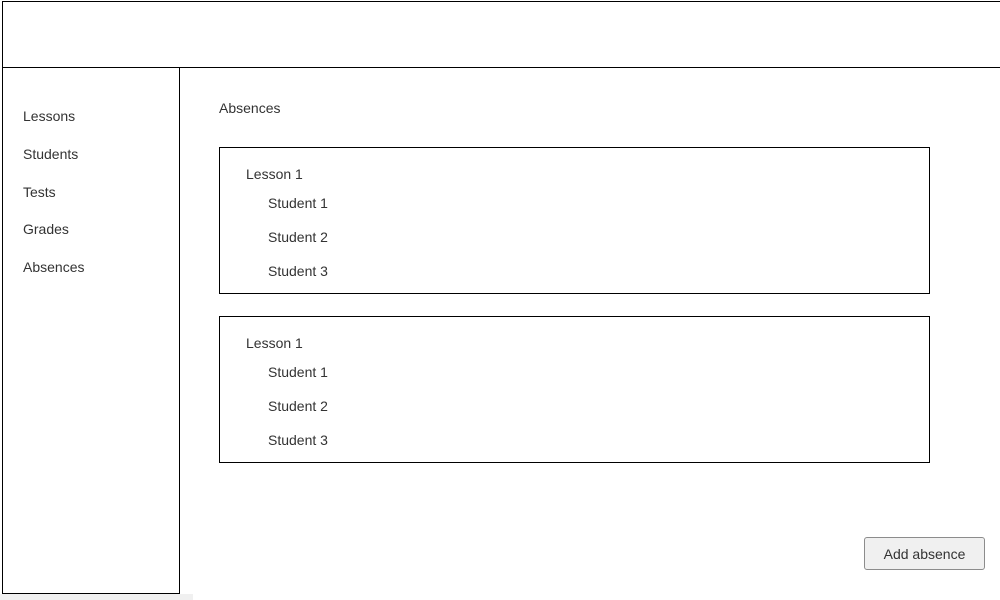  I want to click on sidebar-item-tests: Tests, so click(39, 192).